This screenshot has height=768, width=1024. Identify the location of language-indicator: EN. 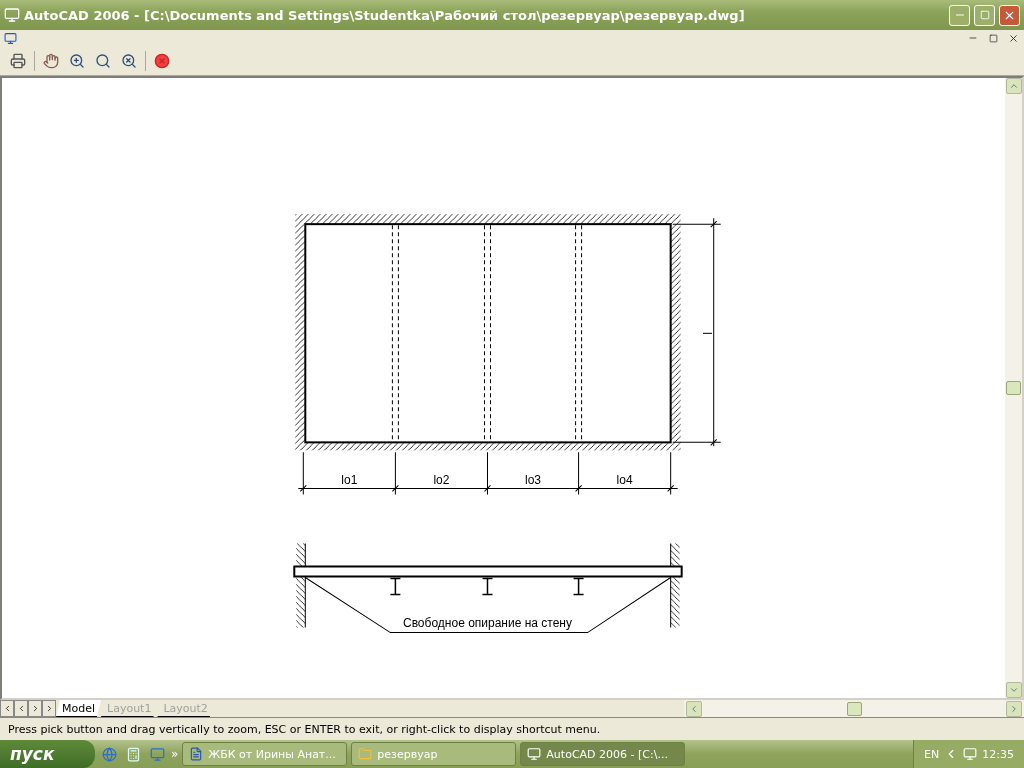
(932, 754).